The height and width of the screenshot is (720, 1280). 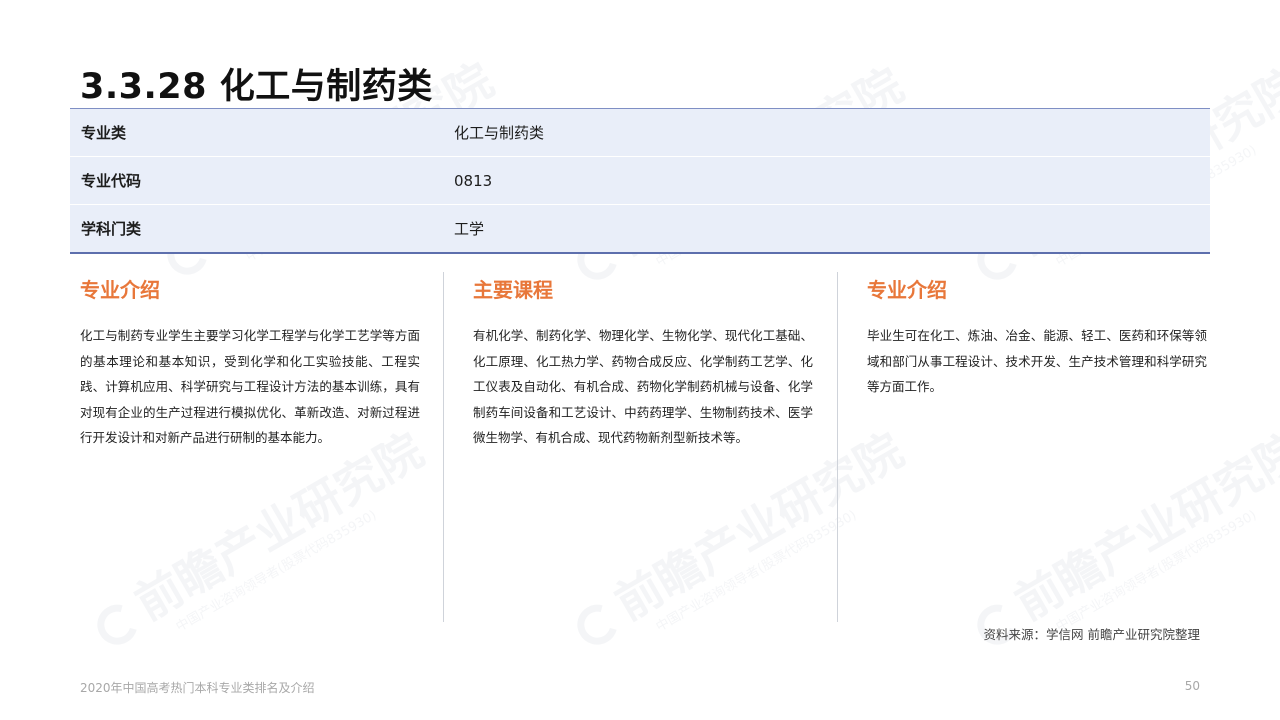 What do you see at coordinates (499, 133) in the screenshot?
I see `info-value: 化工与制药类` at bounding box center [499, 133].